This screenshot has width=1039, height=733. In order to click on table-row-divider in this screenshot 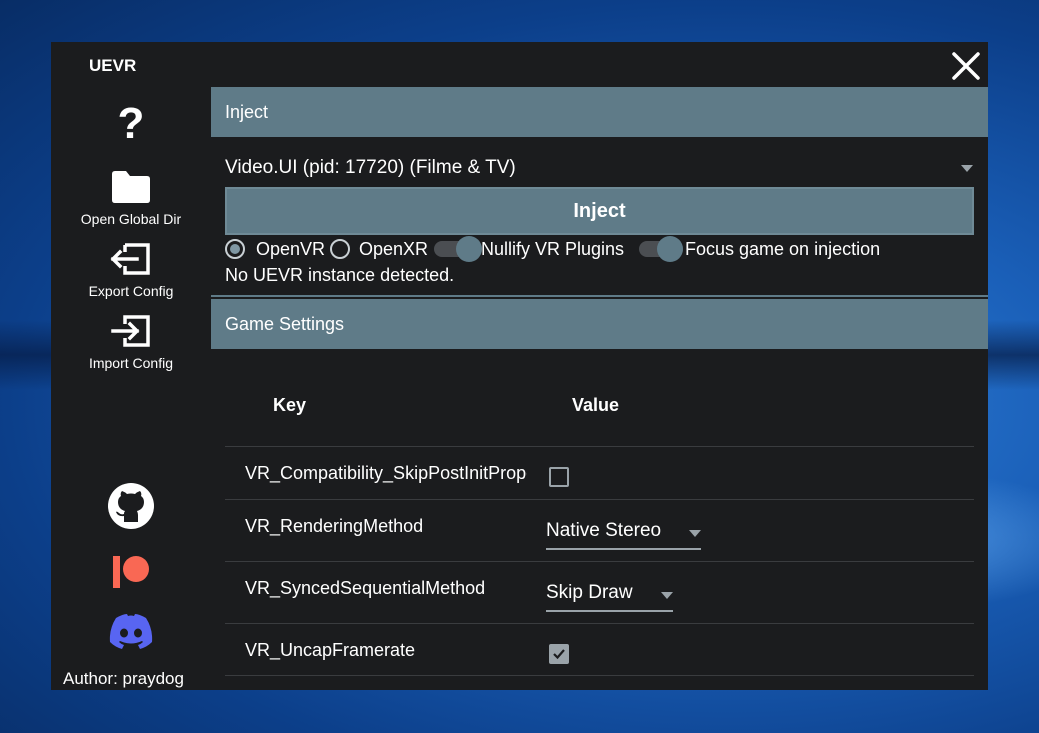, I will do `click(599, 676)`.